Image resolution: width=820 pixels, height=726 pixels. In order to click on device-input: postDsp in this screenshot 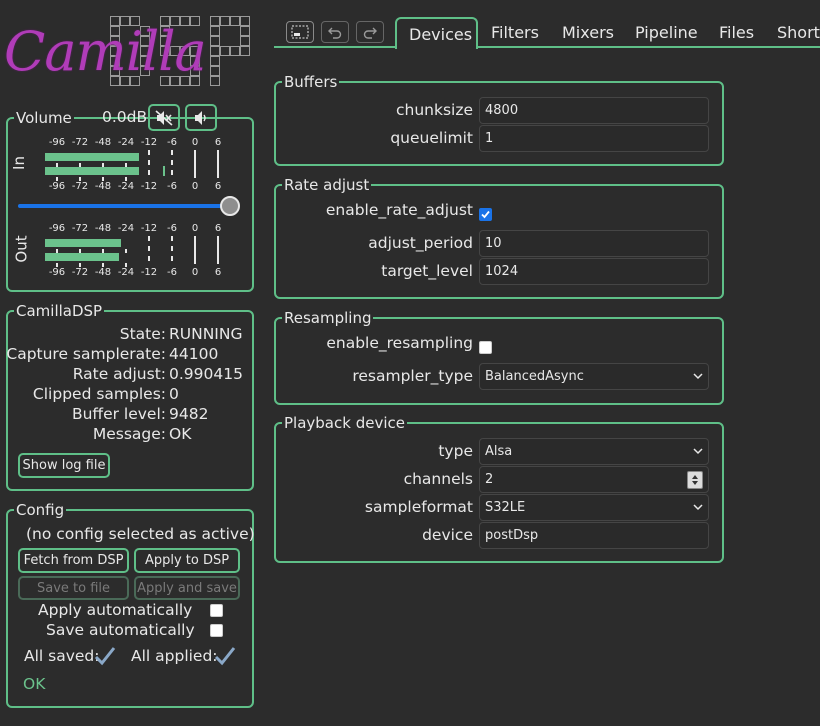, I will do `click(594, 535)`.